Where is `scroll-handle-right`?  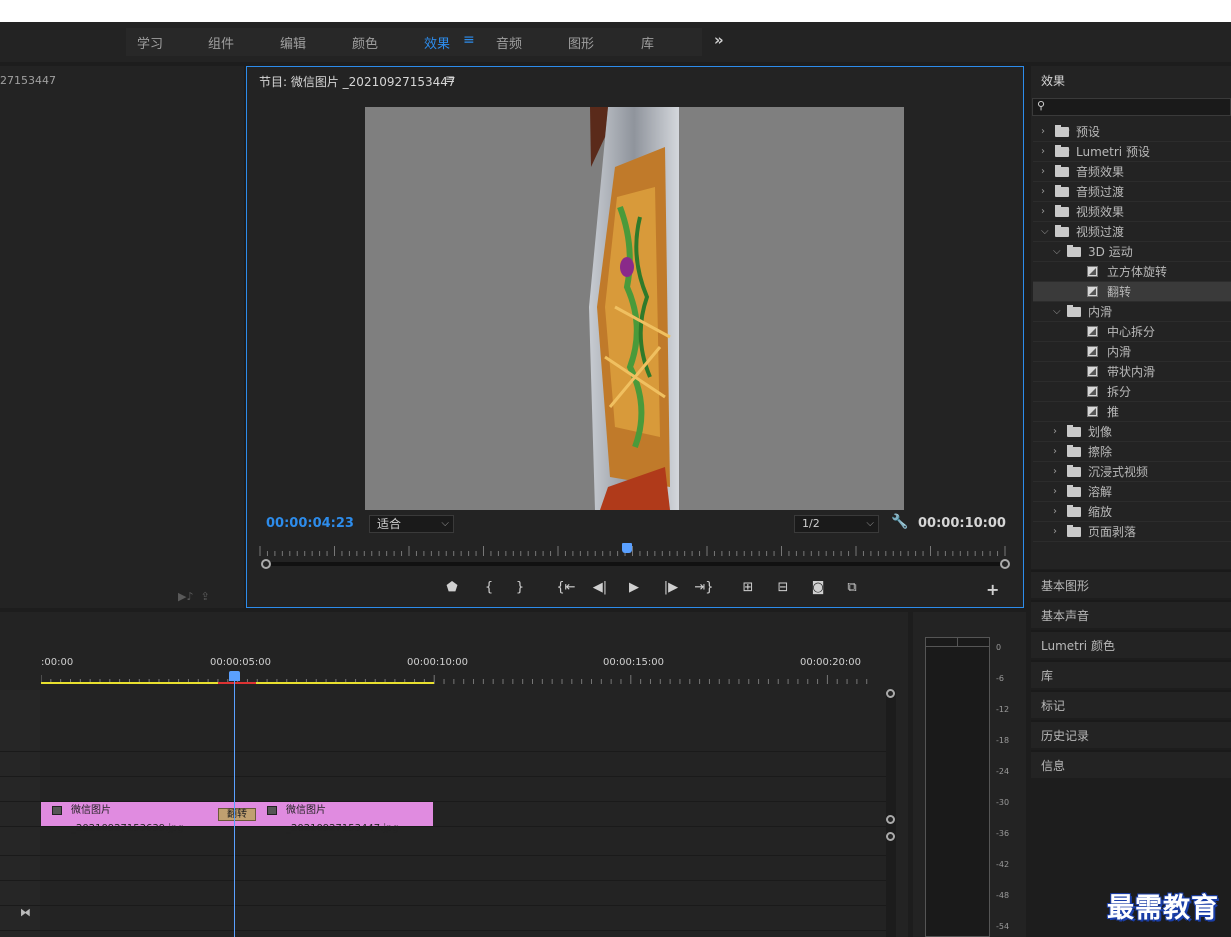
scroll-handle-right is located at coordinates (1005, 564).